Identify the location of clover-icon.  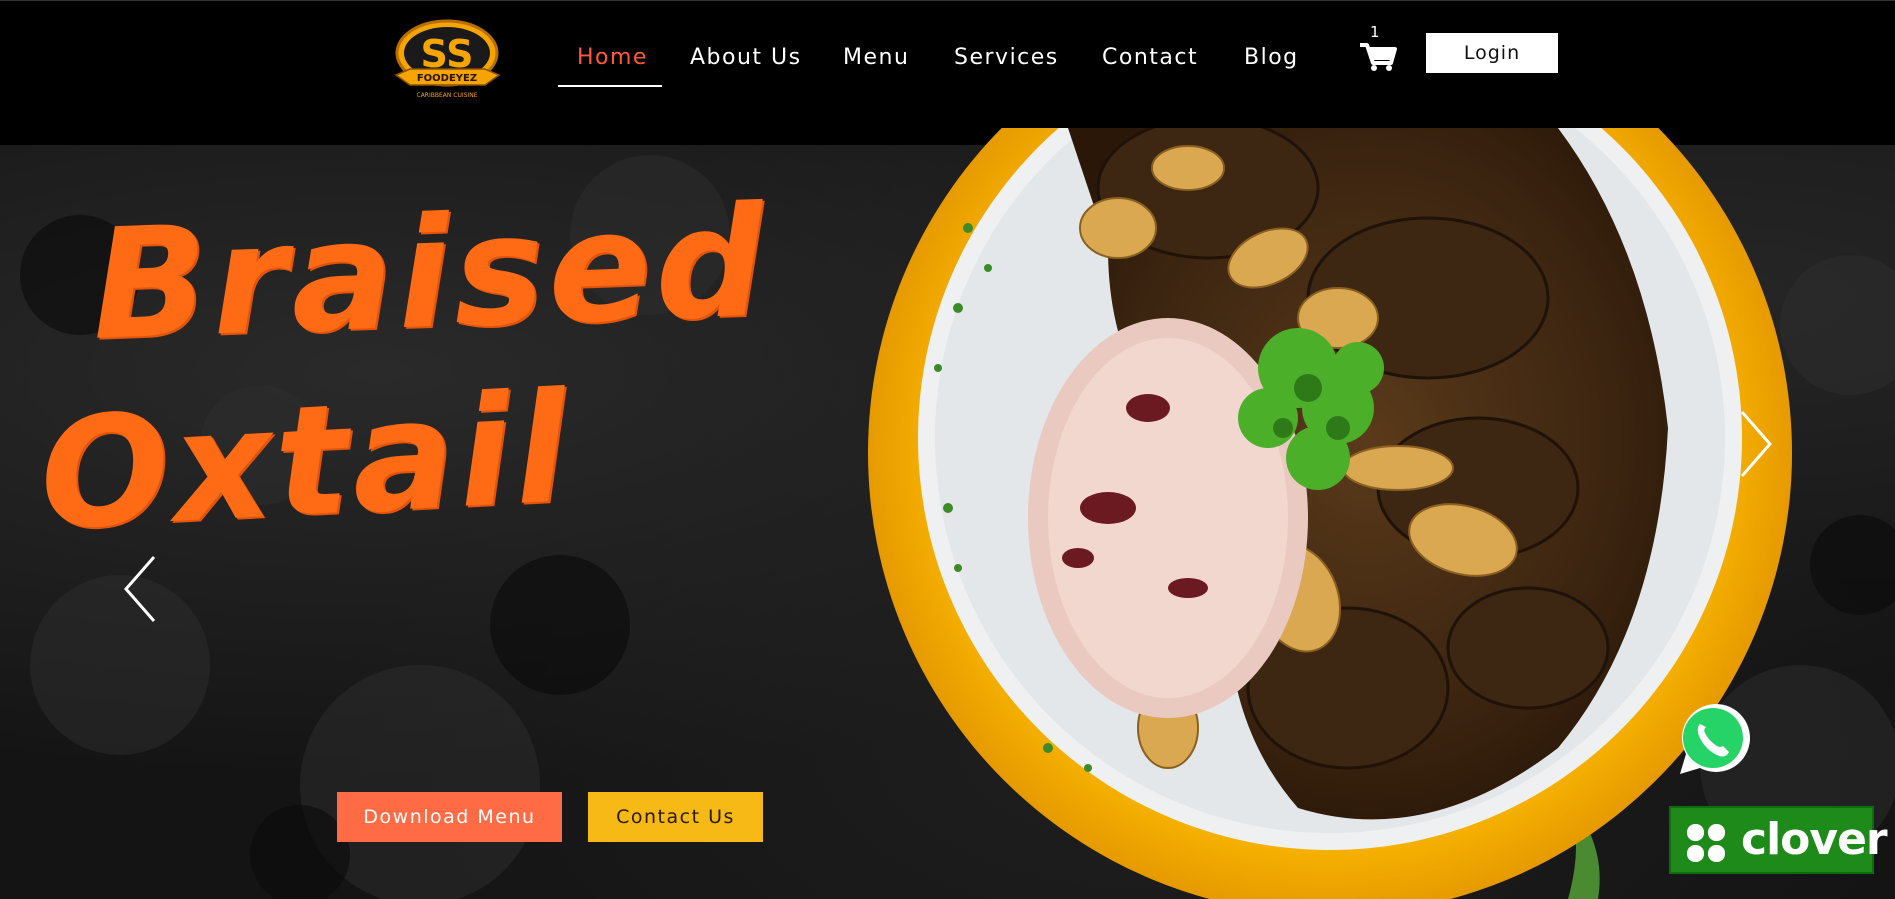
(1706, 843).